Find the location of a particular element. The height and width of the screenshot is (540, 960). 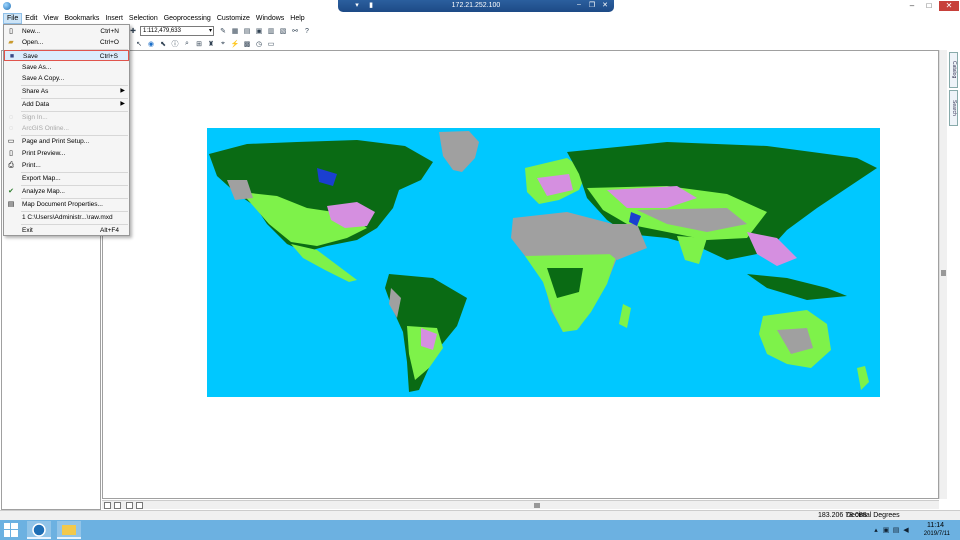

find-icon: ⌕ is located at coordinates (187, 44).